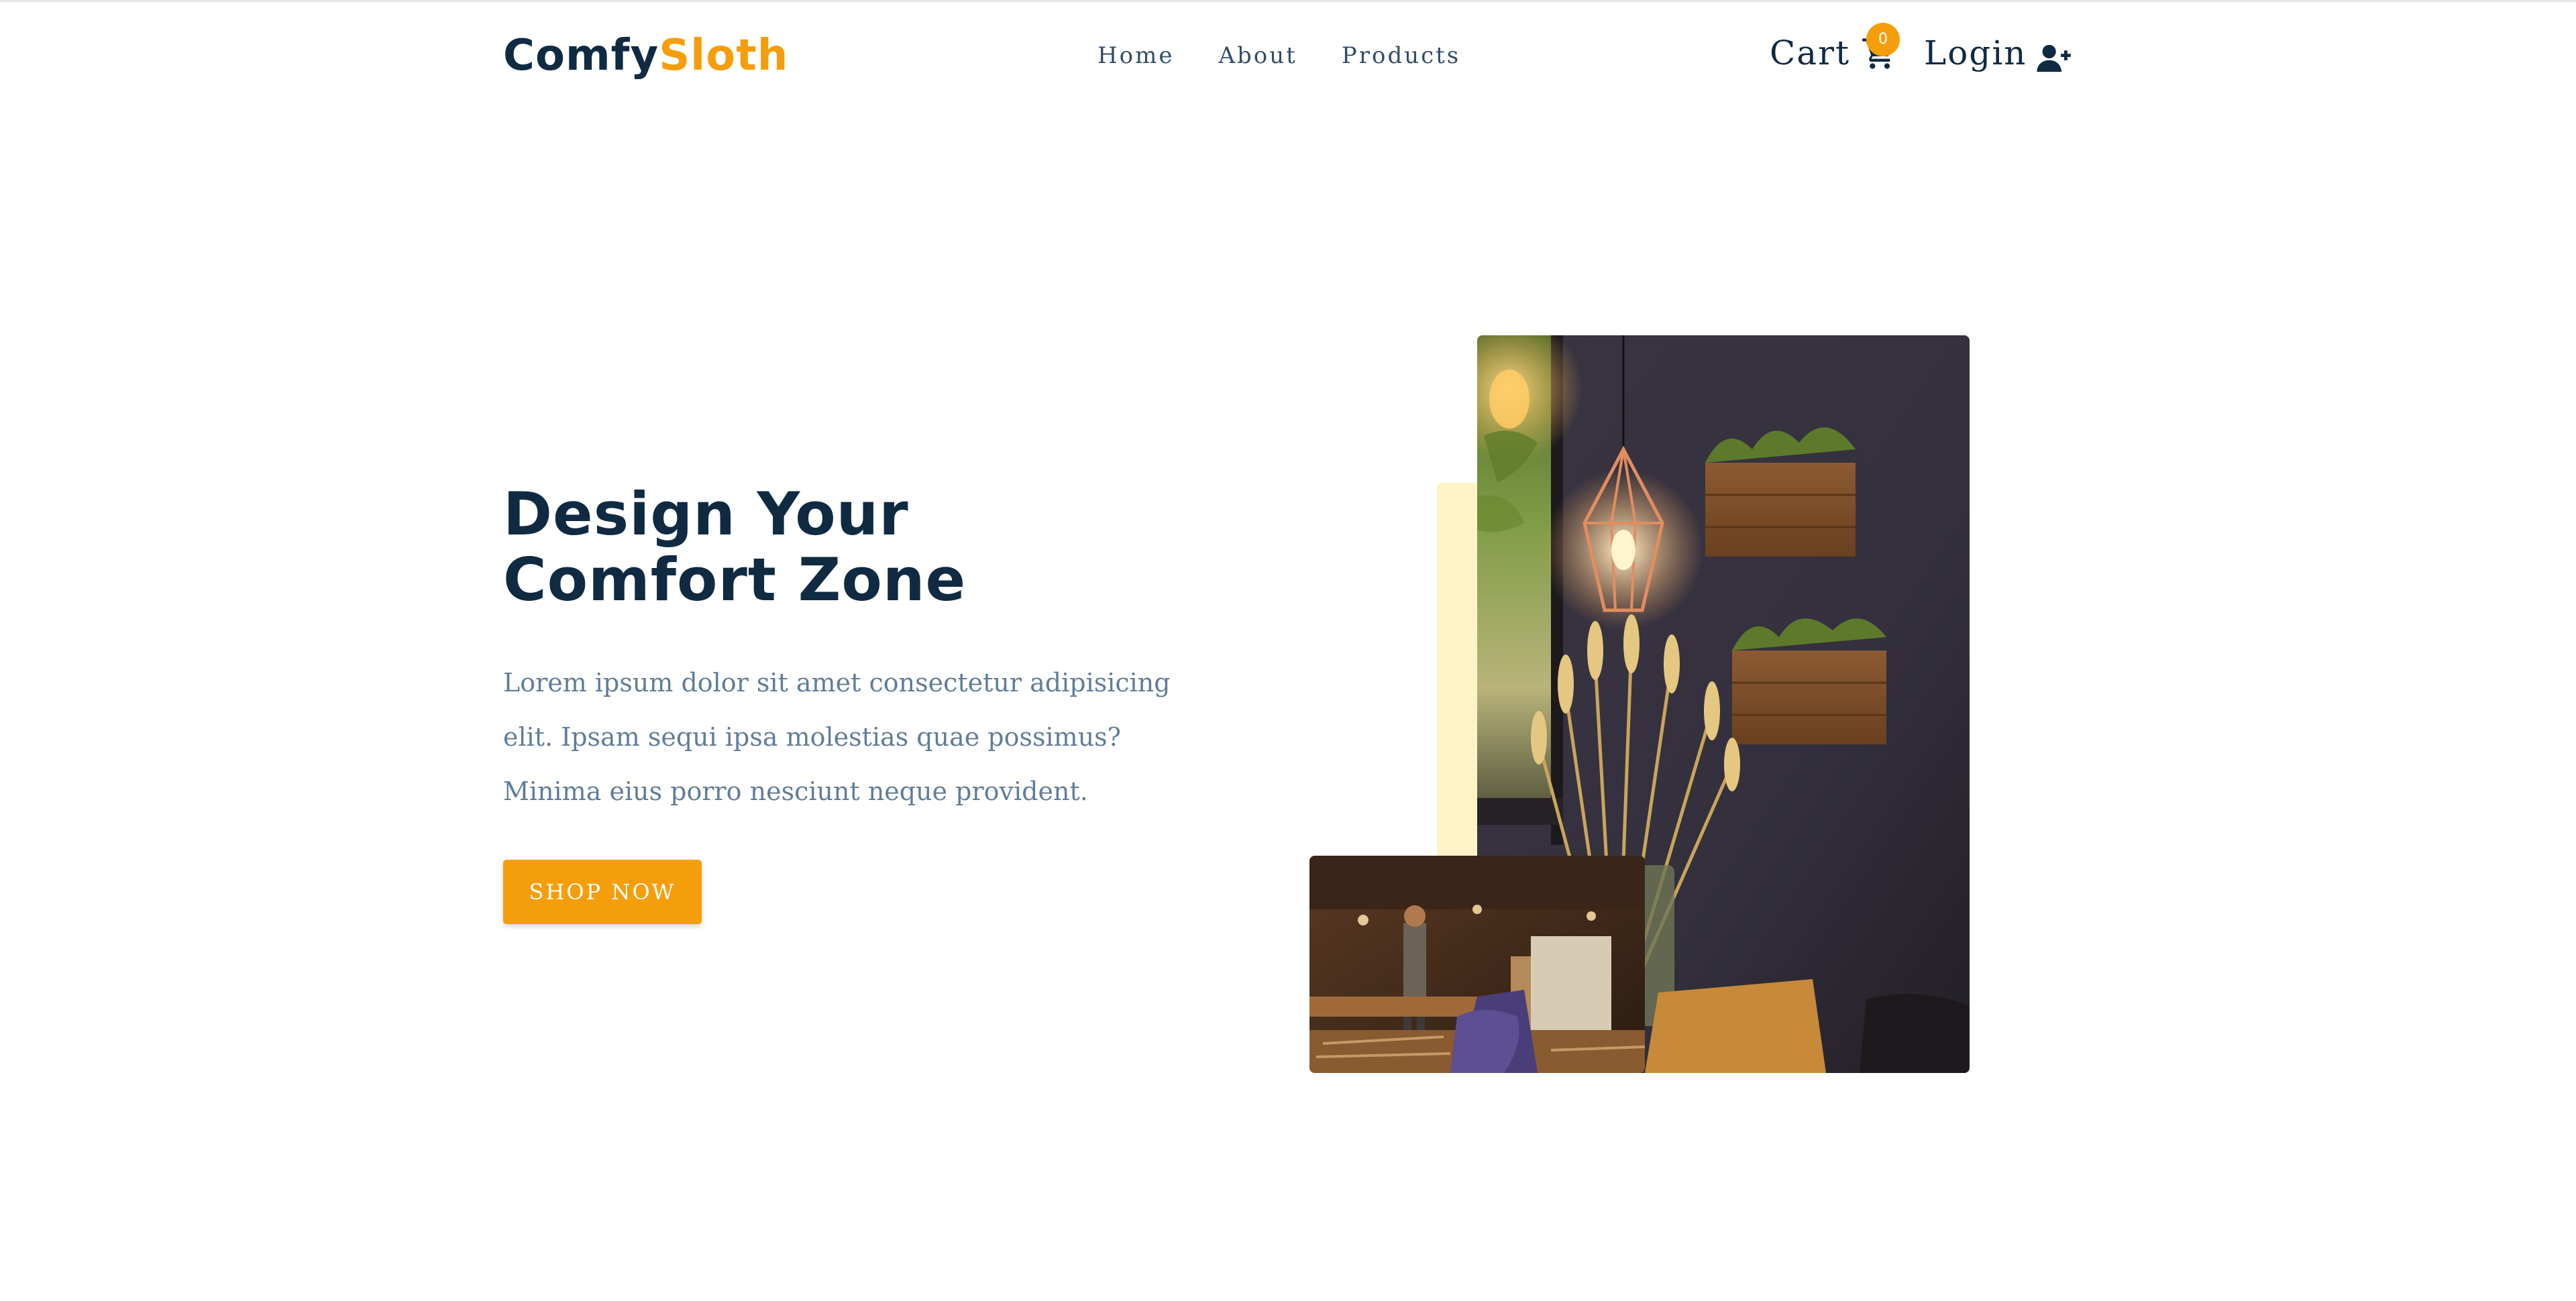  I want to click on hero-title-line1: Design Your, so click(706, 514).